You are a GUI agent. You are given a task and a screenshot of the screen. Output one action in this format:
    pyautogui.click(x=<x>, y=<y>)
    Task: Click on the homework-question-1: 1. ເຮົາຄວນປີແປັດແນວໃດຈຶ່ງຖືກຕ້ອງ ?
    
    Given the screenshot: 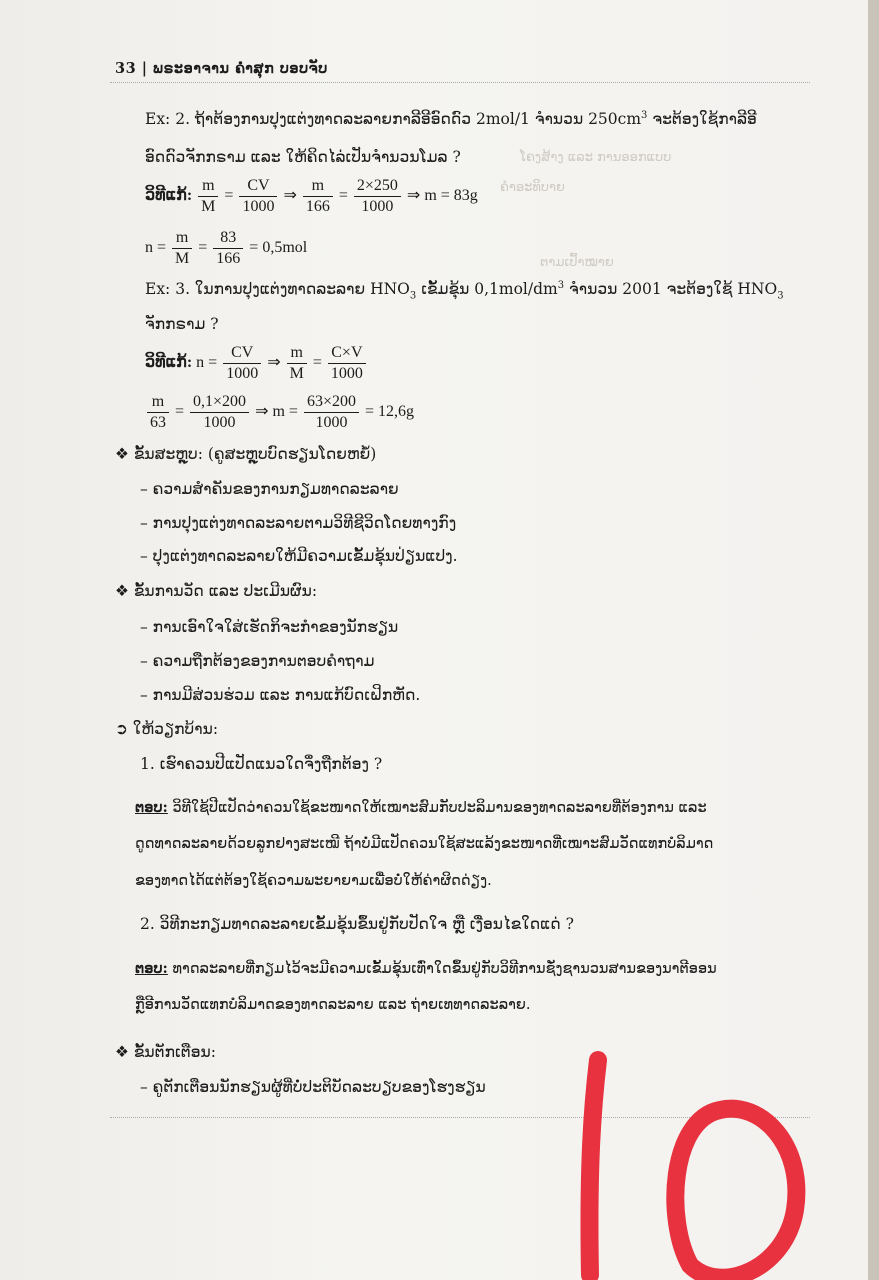 What is the action you would take?
    pyautogui.click(x=261, y=764)
    